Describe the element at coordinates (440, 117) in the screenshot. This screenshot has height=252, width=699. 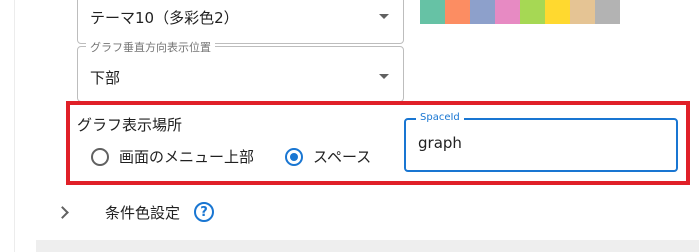
I see `space-id-label: SpaceId` at that location.